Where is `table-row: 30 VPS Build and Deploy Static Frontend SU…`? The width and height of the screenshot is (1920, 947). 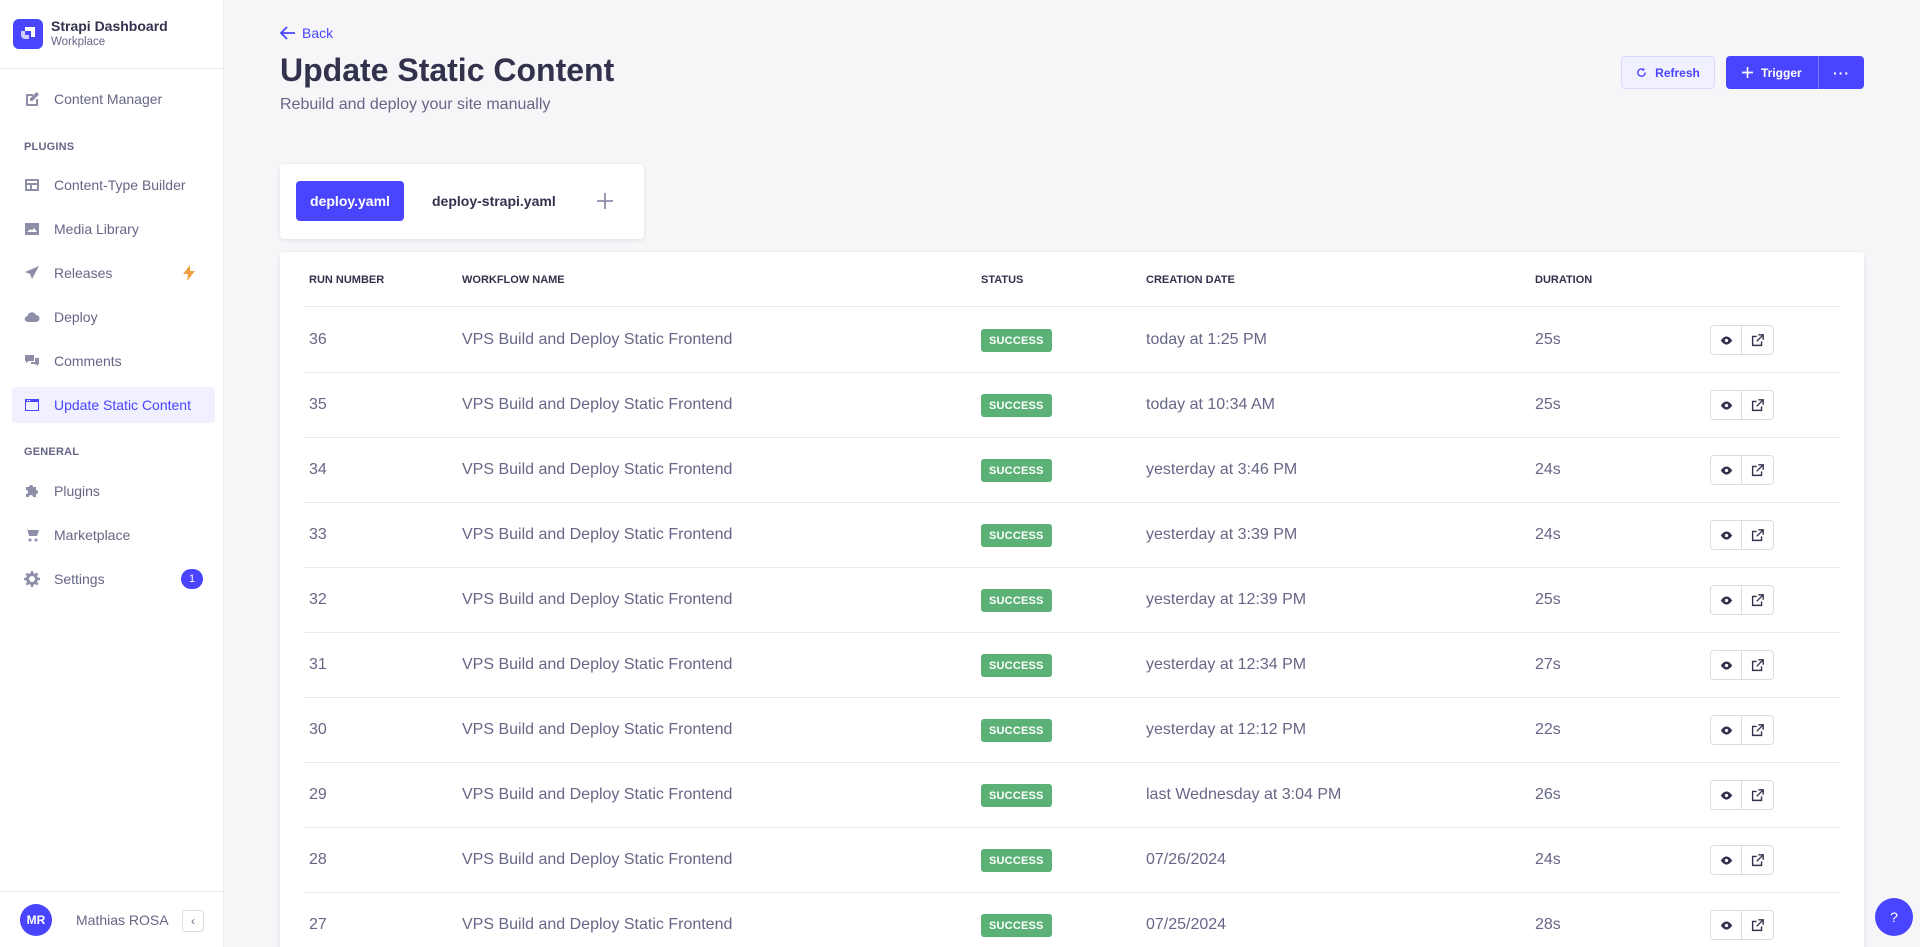 table-row: 30 VPS Build and Deploy Static Frontend SU… is located at coordinates (1072, 730).